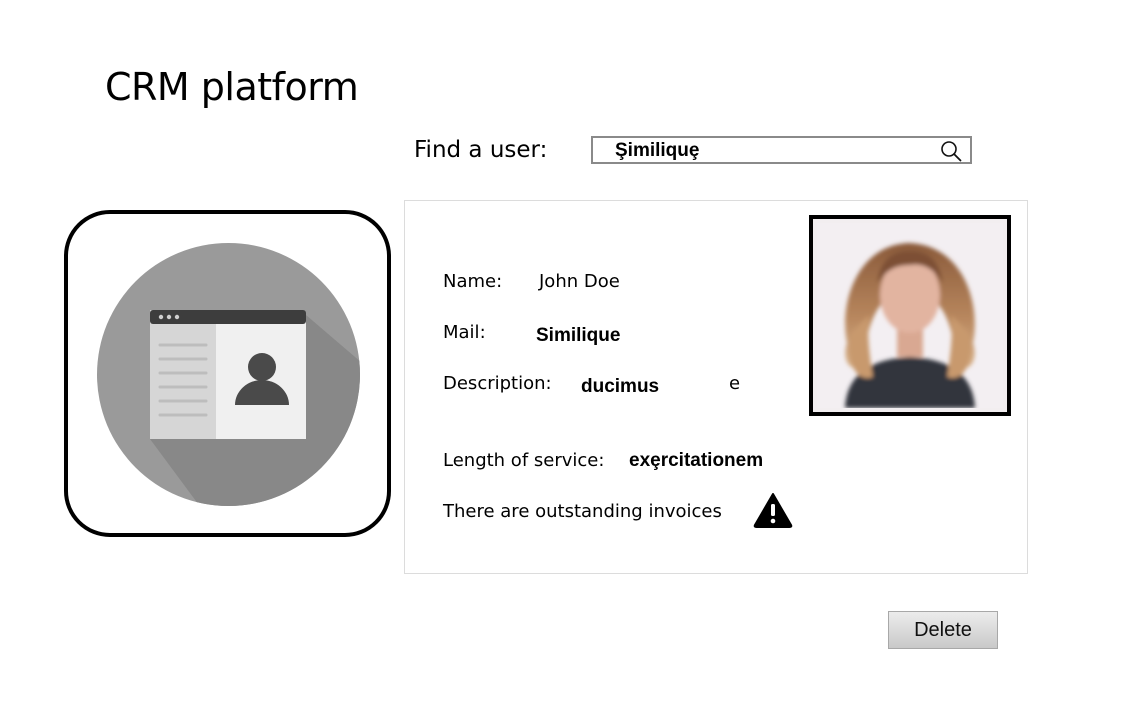  I want to click on search-box, so click(781, 150).